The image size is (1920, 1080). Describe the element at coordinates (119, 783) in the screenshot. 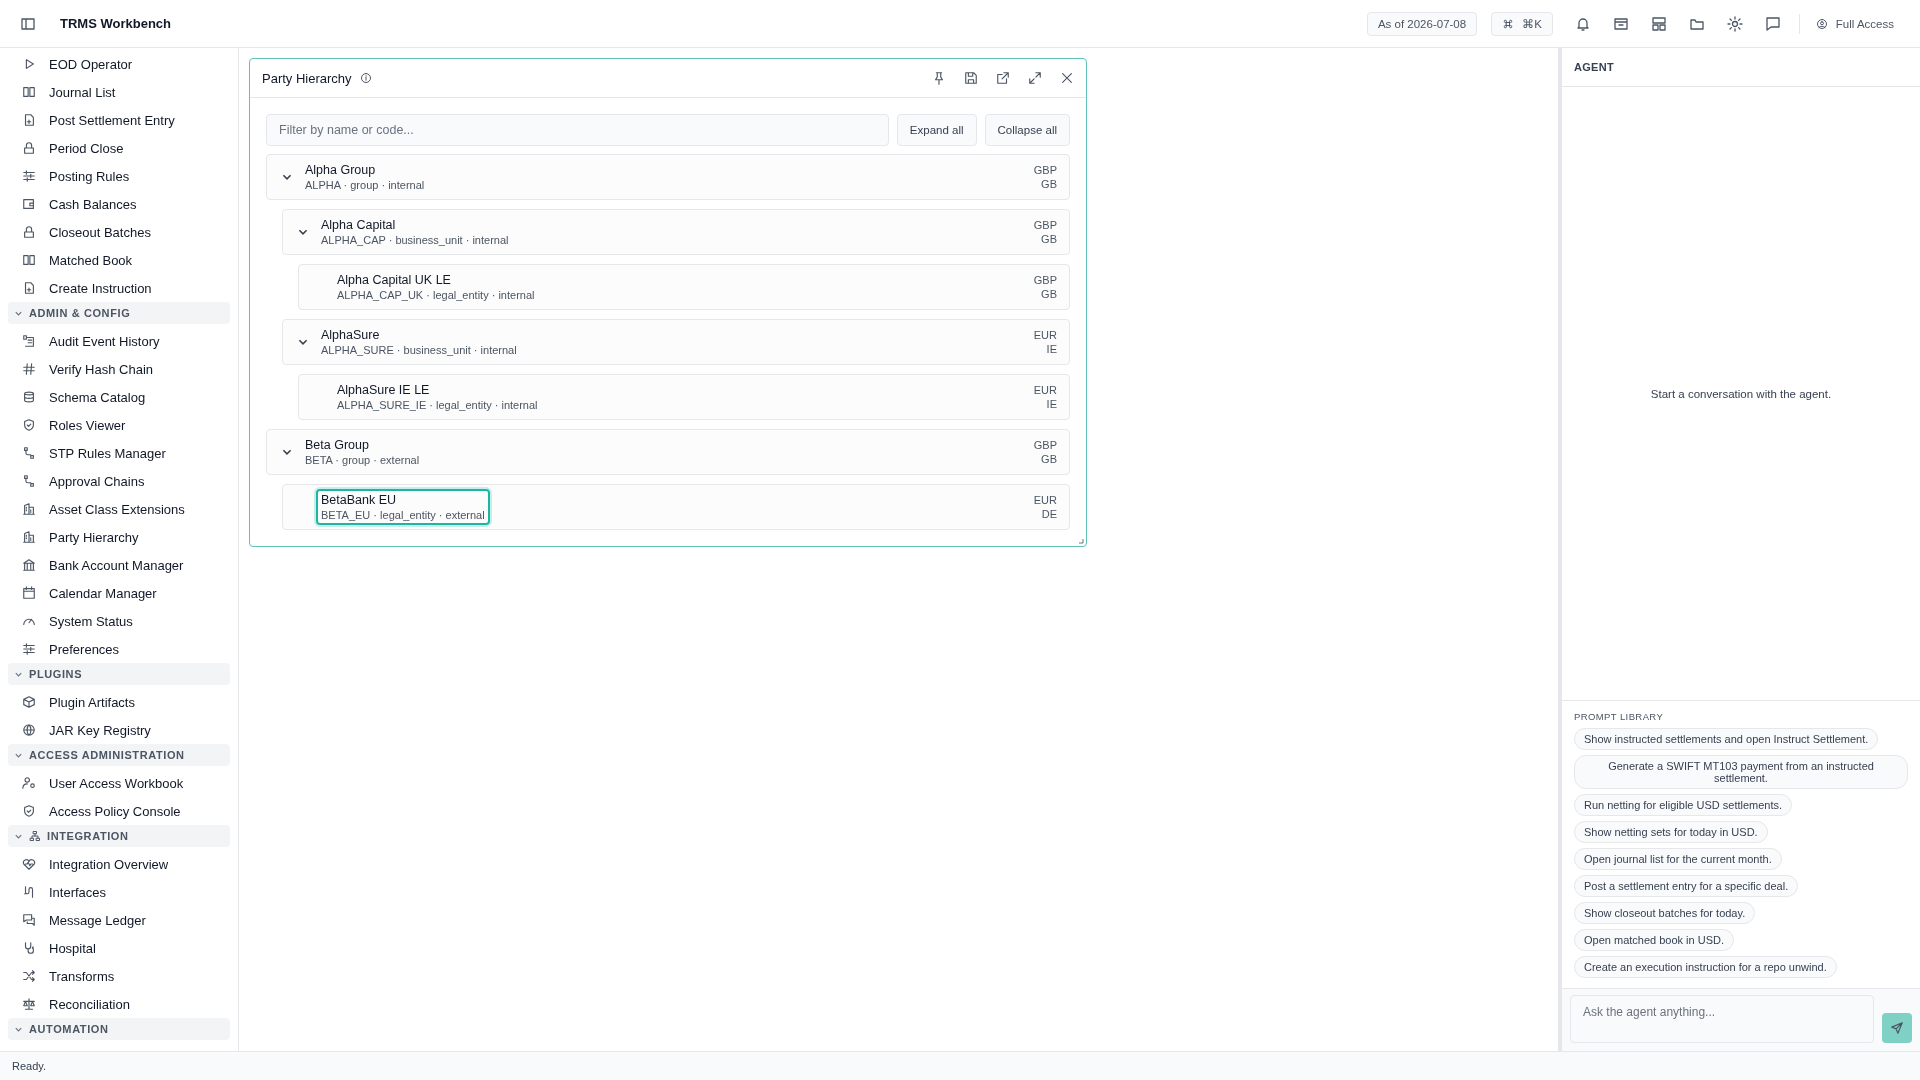

I see `sidebar-item: User Access Workbook` at that location.